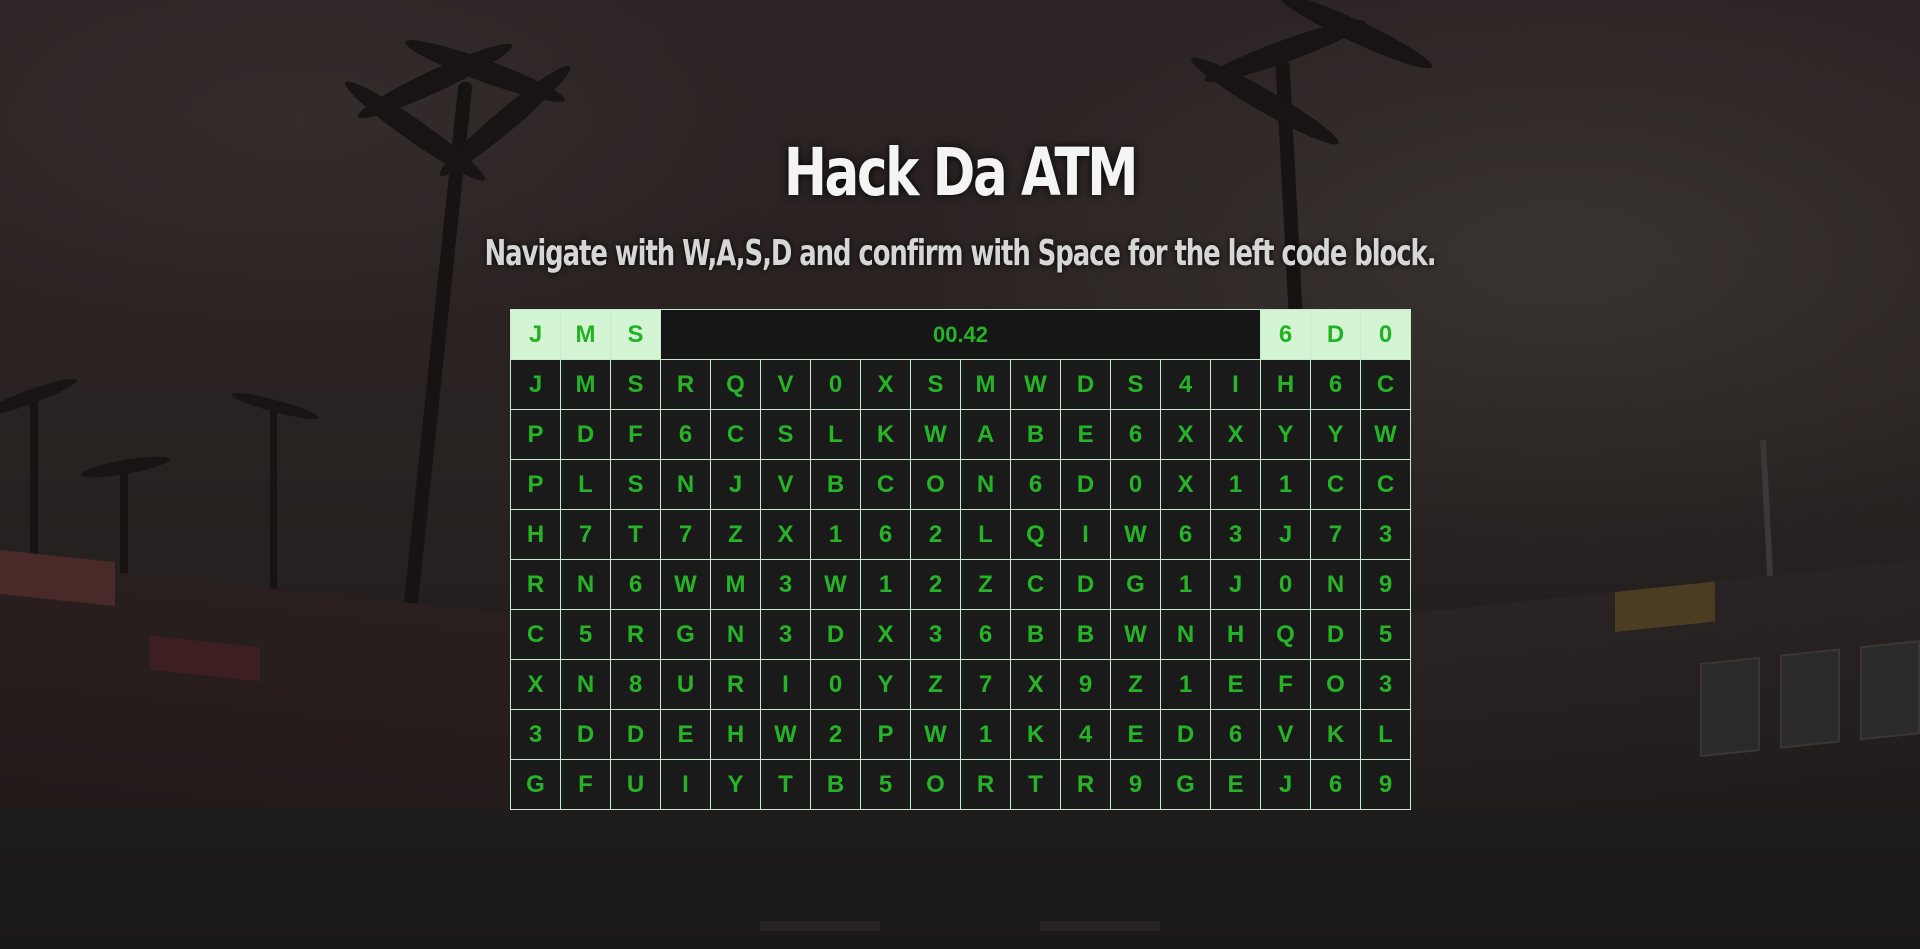  I want to click on grid-cell: 8, so click(636, 685).